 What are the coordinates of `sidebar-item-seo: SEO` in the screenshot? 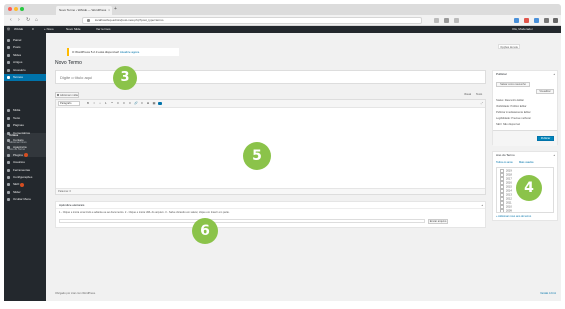 It's located at (25, 184).